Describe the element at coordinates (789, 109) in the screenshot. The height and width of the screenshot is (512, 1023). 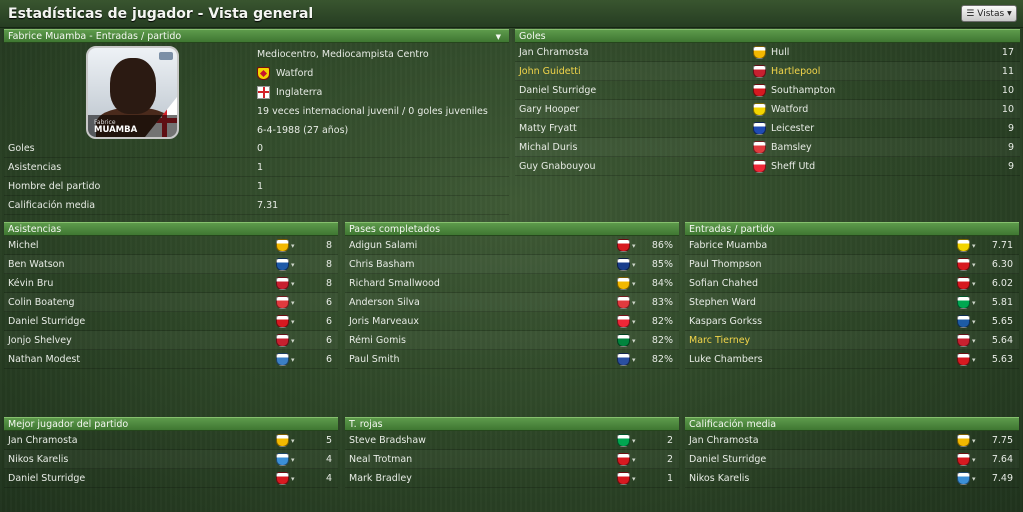
I see `club-name-link: Watford` at that location.